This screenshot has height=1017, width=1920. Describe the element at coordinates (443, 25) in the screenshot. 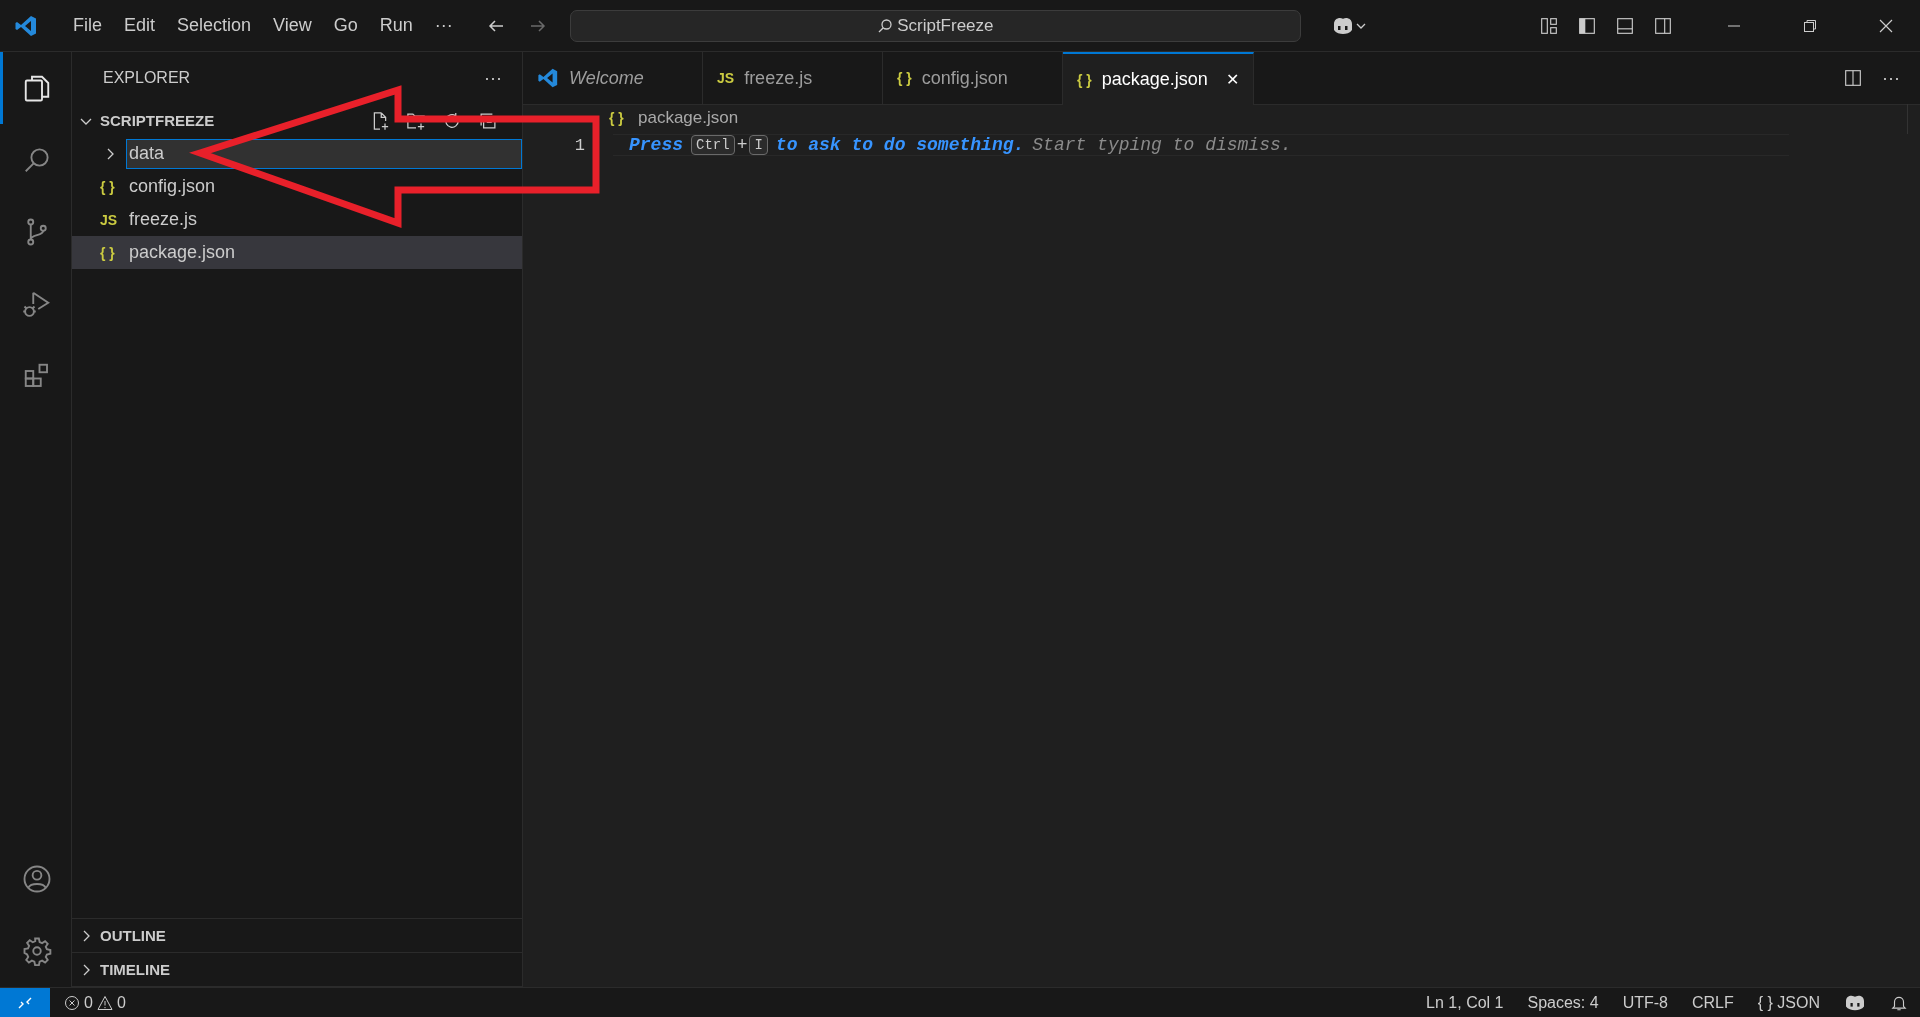

I see `more-menu-button: ···` at that location.